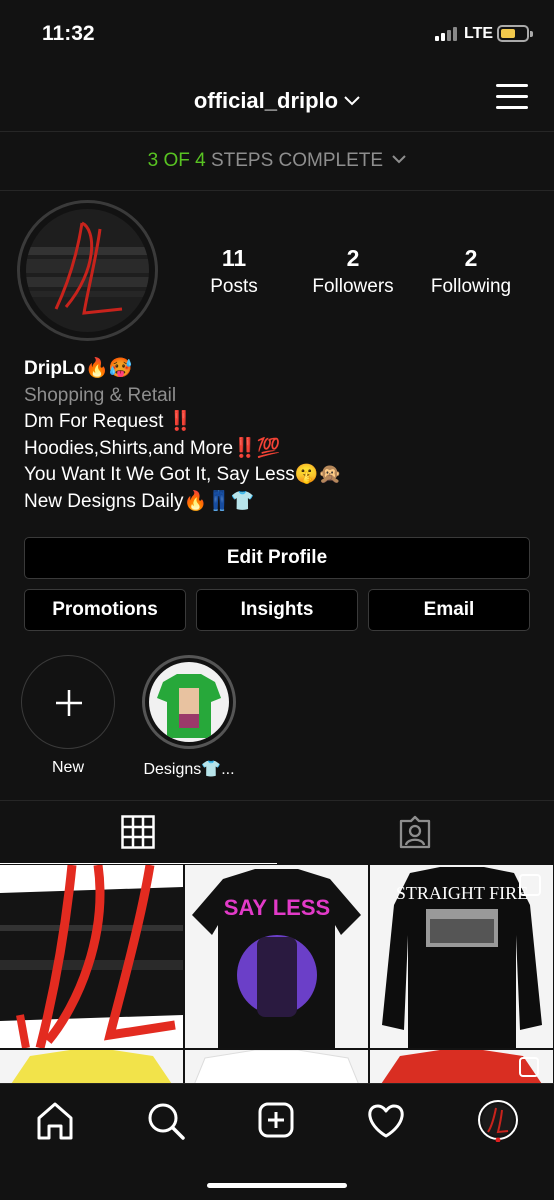 This screenshot has height=1200, width=554. What do you see at coordinates (353, 258) in the screenshot?
I see `followers-count: 2` at bounding box center [353, 258].